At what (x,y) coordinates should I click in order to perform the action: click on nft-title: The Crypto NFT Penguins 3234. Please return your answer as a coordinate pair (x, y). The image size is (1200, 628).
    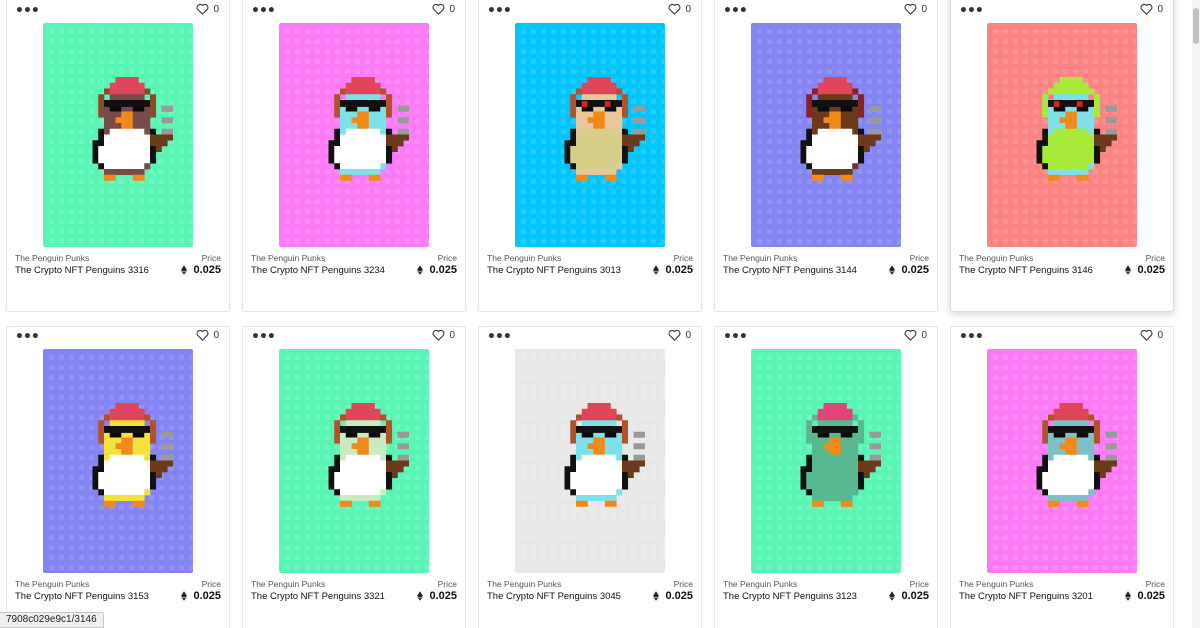
    Looking at the image, I should click on (318, 270).